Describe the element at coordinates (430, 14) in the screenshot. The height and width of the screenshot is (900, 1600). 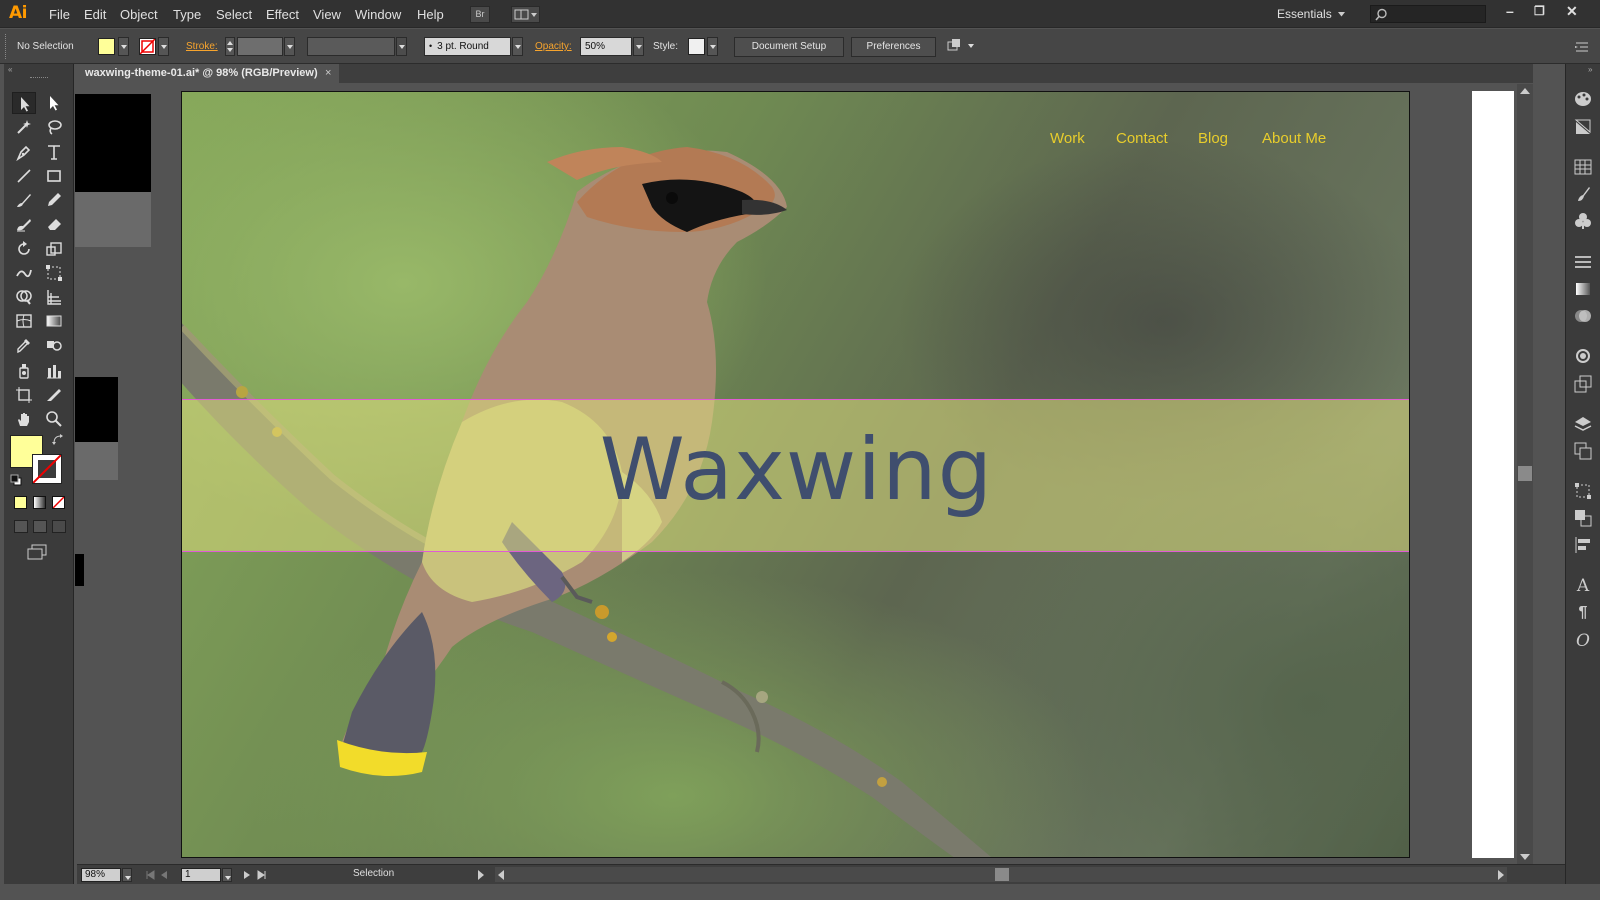
I see `menu-help: Help` at that location.